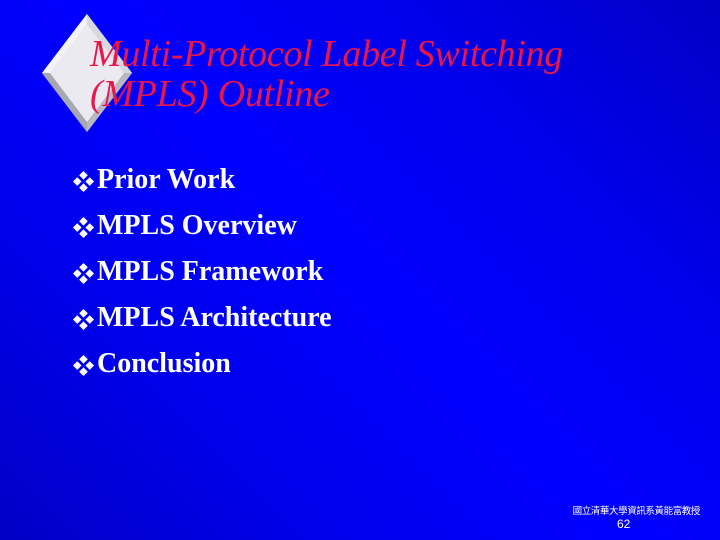 This screenshot has width=720, height=540. Describe the element at coordinates (214, 317) in the screenshot. I see `outline-item-label: MPLS Architecture` at that location.